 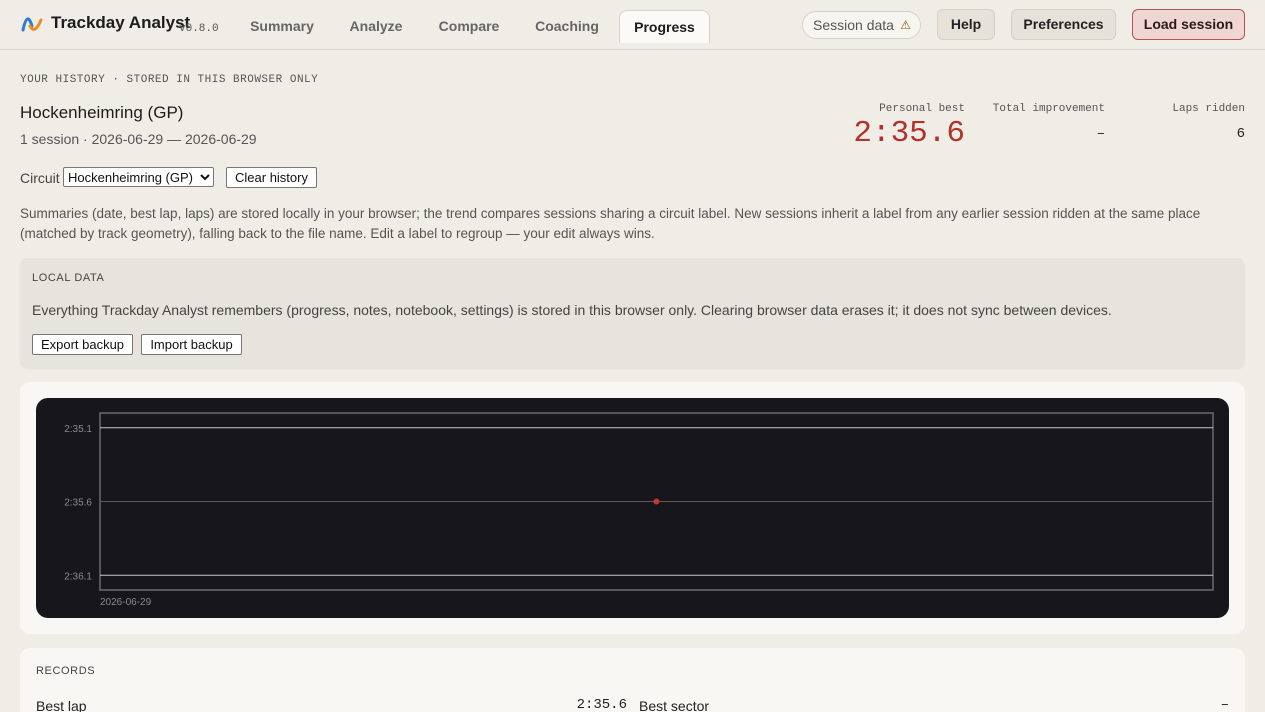 What do you see at coordinates (32, 24) in the screenshot?
I see `app-logo-icon` at bounding box center [32, 24].